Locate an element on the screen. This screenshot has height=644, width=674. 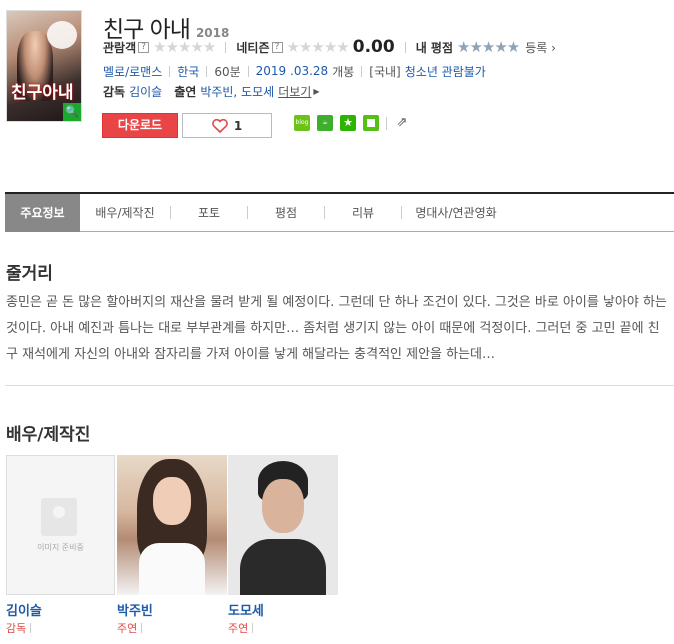
release-date-link: 2019 .03.28 is located at coordinates (292, 71).